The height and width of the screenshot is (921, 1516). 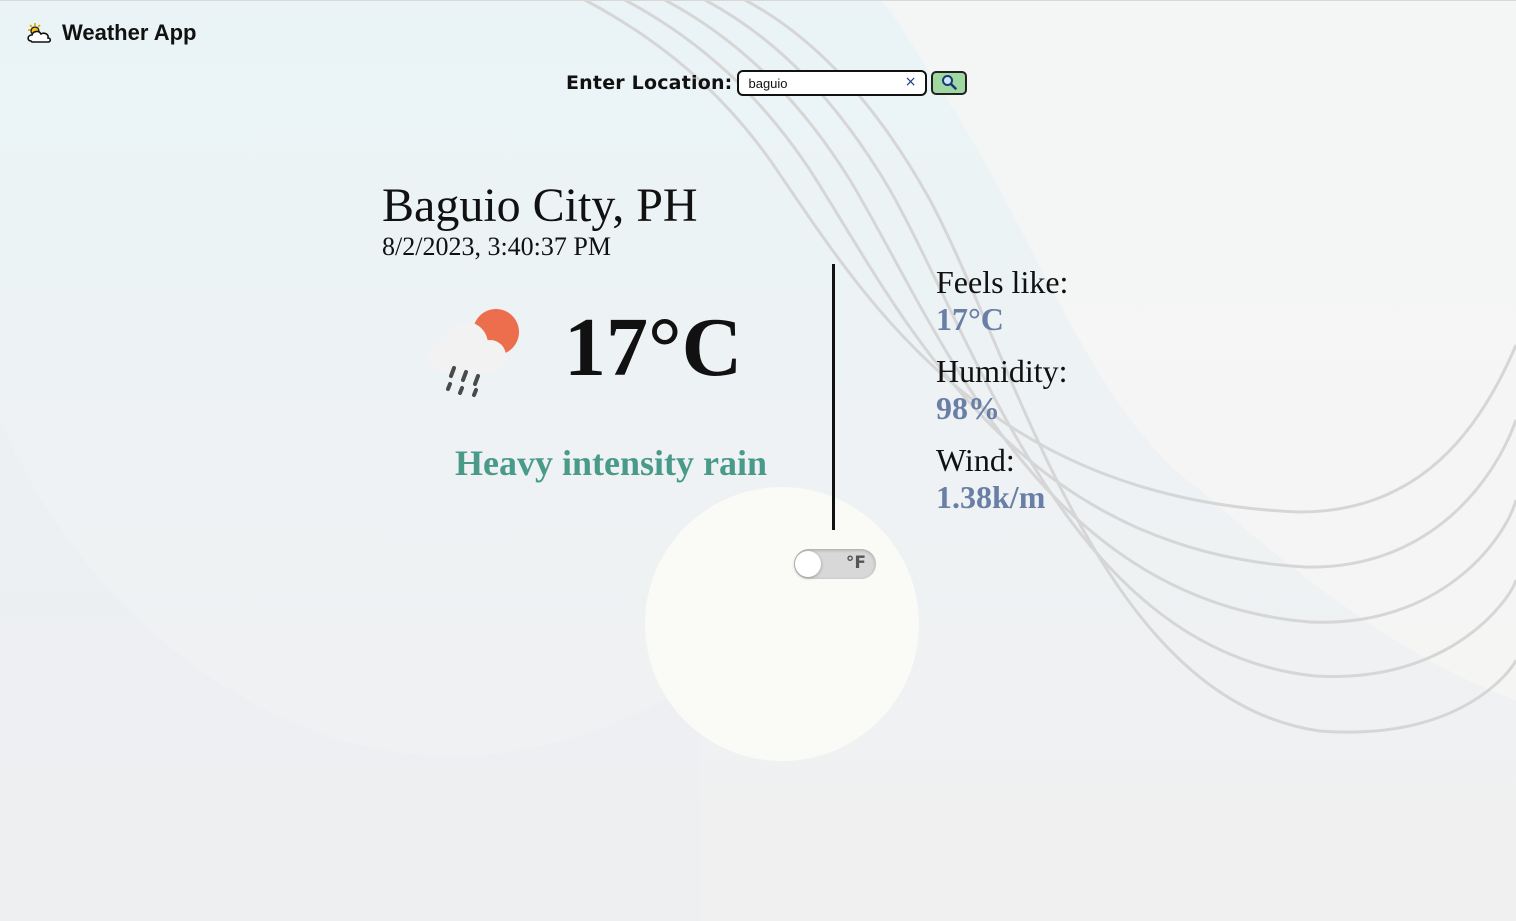 I want to click on cloud-sun-icon, so click(x=39, y=33).